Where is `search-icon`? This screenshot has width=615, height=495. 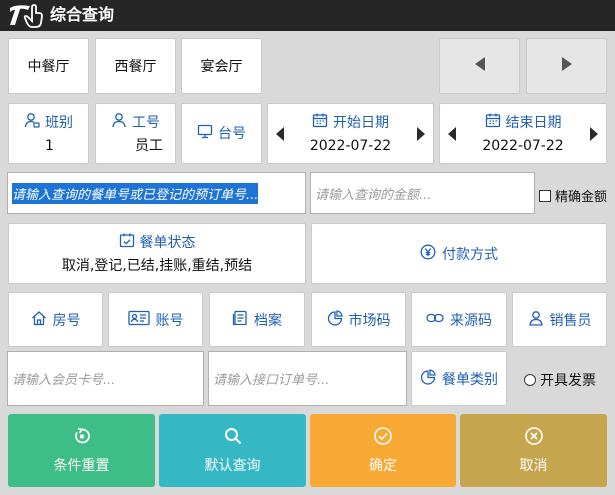
search-icon is located at coordinates (233, 441).